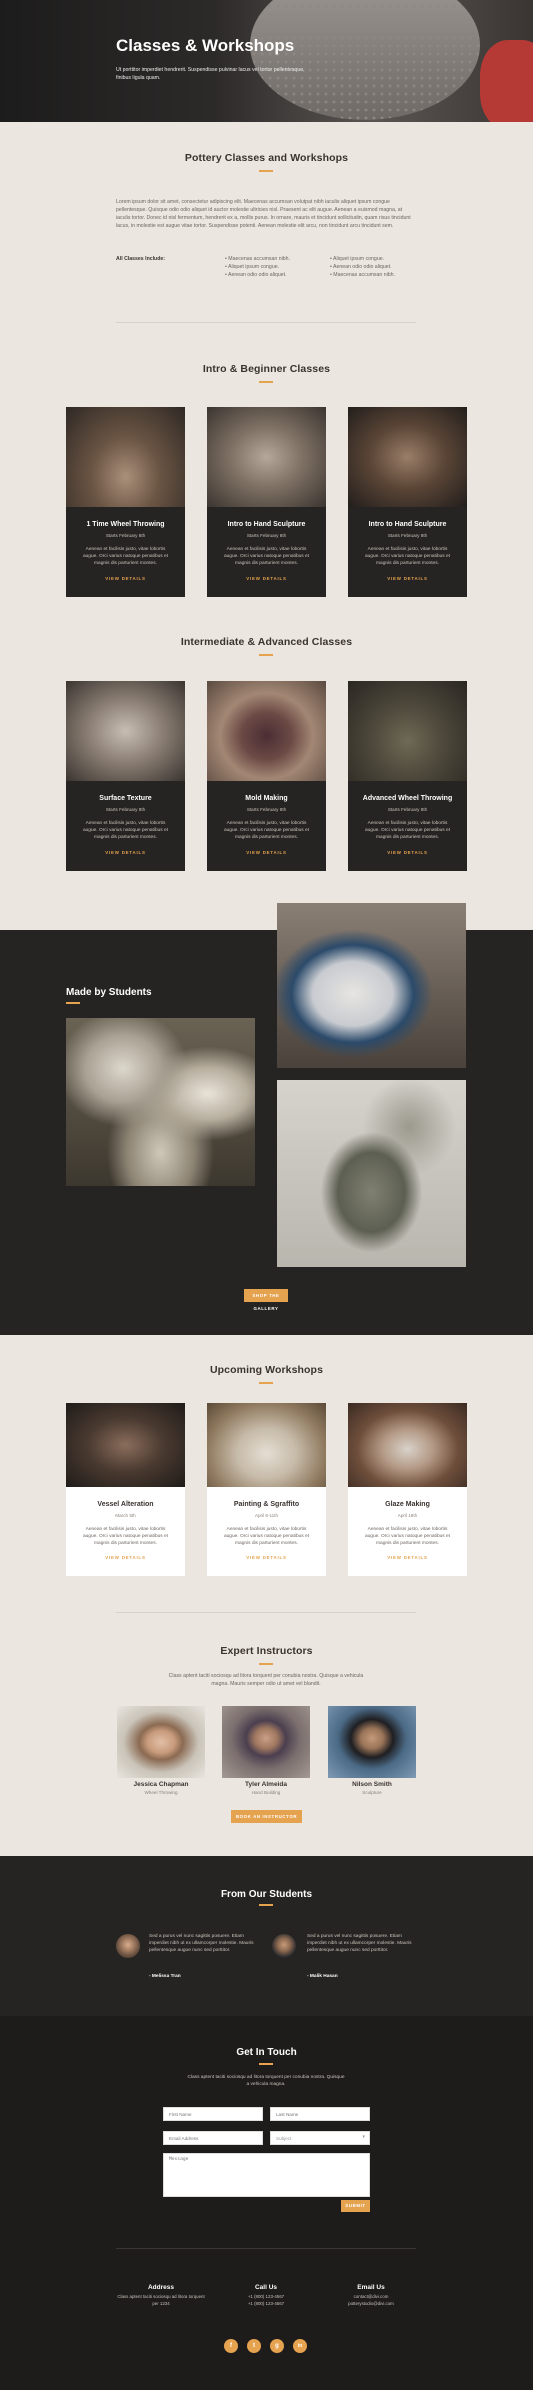  What do you see at coordinates (266, 171) in the screenshot?
I see `intro-heading-underline` at bounding box center [266, 171].